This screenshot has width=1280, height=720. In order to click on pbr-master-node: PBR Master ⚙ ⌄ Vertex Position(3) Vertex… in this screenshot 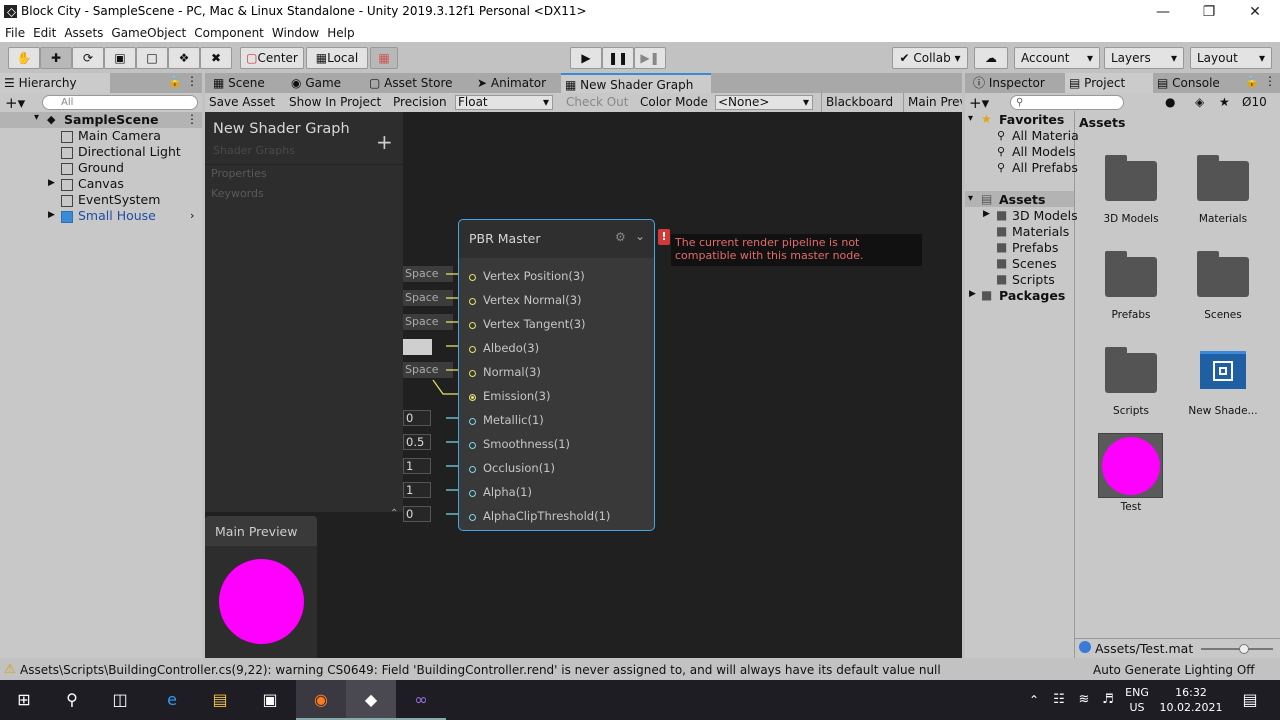, I will do `click(556, 375)`.